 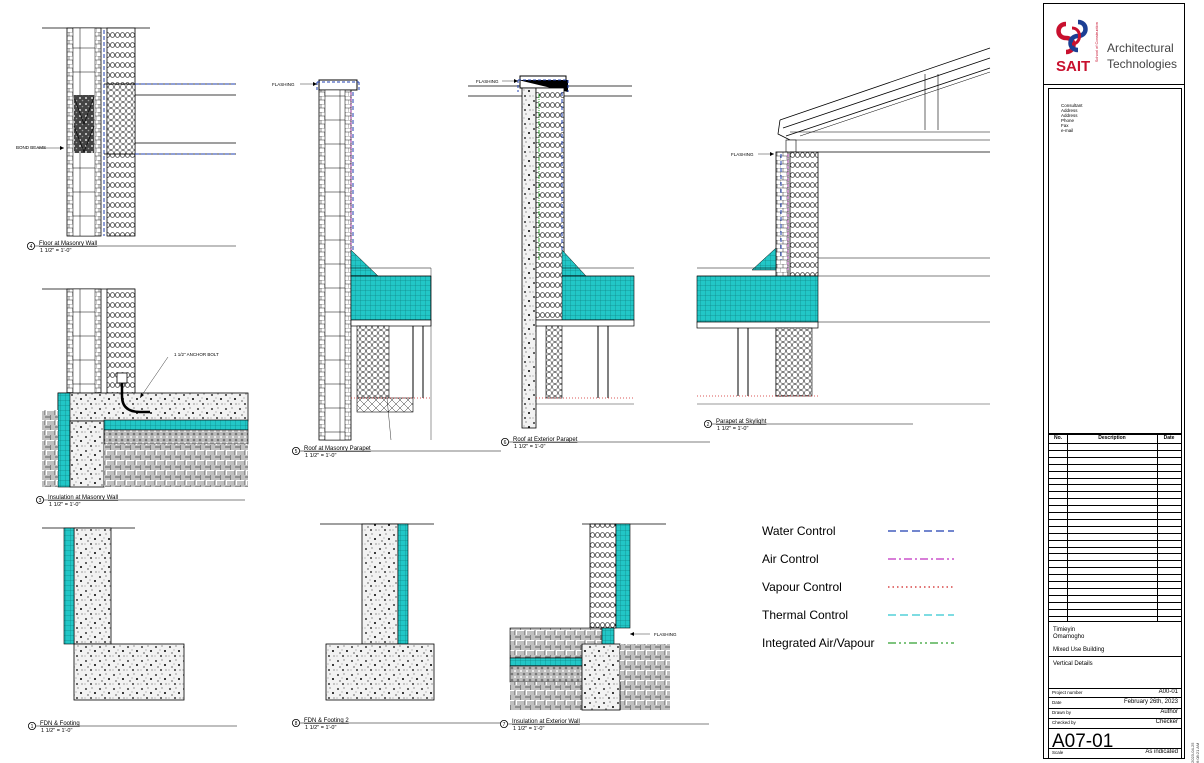 I want to click on detail-title: Floor at Masonry Wall, so click(x=68, y=244).